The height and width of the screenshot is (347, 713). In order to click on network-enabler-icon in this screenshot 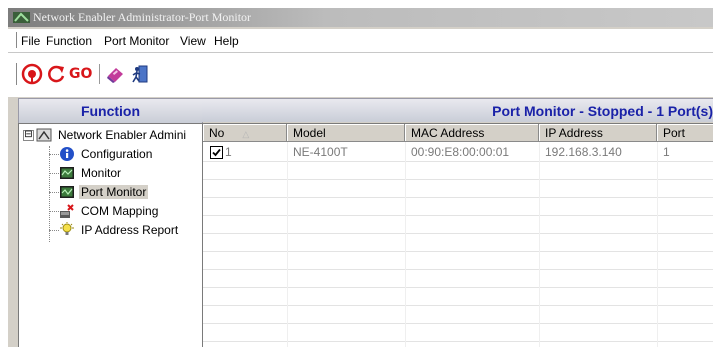, I will do `click(44, 135)`.